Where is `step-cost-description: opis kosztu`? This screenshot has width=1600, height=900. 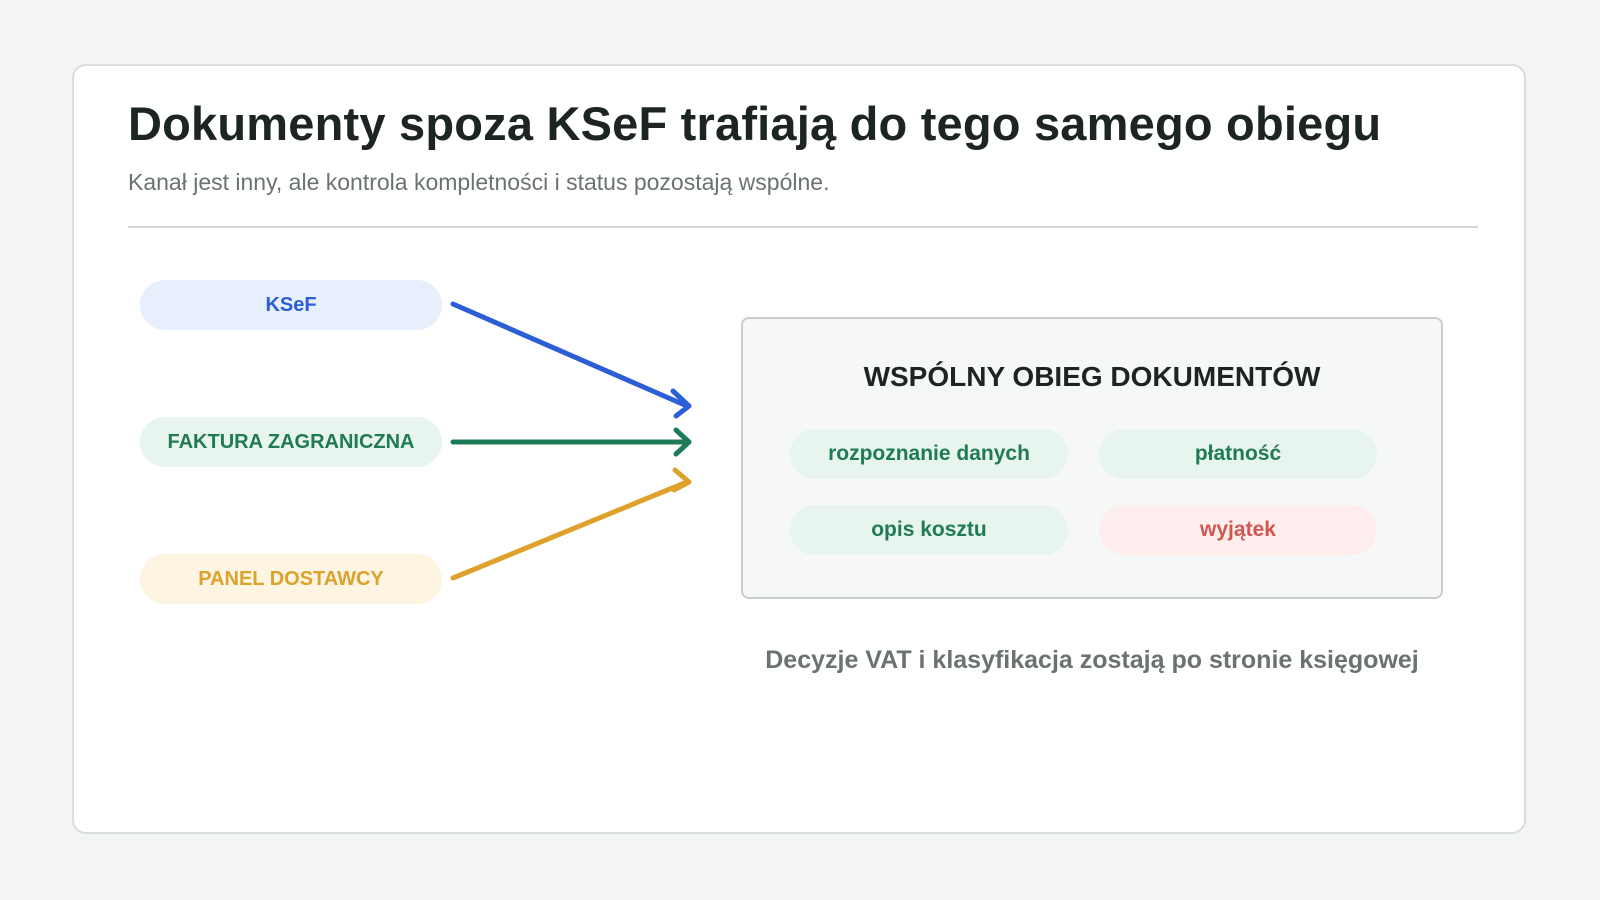
step-cost-description: opis kosztu is located at coordinates (929, 530).